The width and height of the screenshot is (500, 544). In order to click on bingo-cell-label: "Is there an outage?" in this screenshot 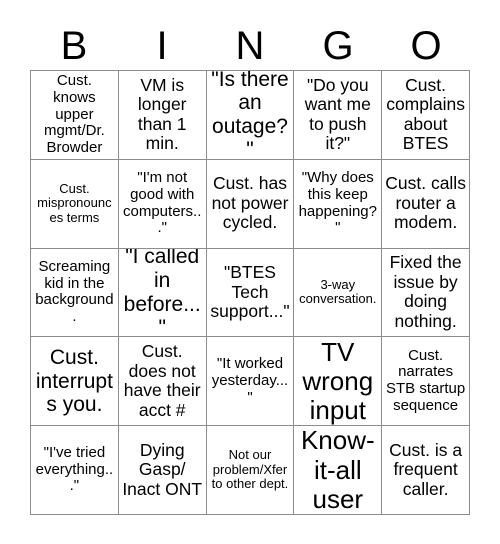, I will do `click(250, 115)`.